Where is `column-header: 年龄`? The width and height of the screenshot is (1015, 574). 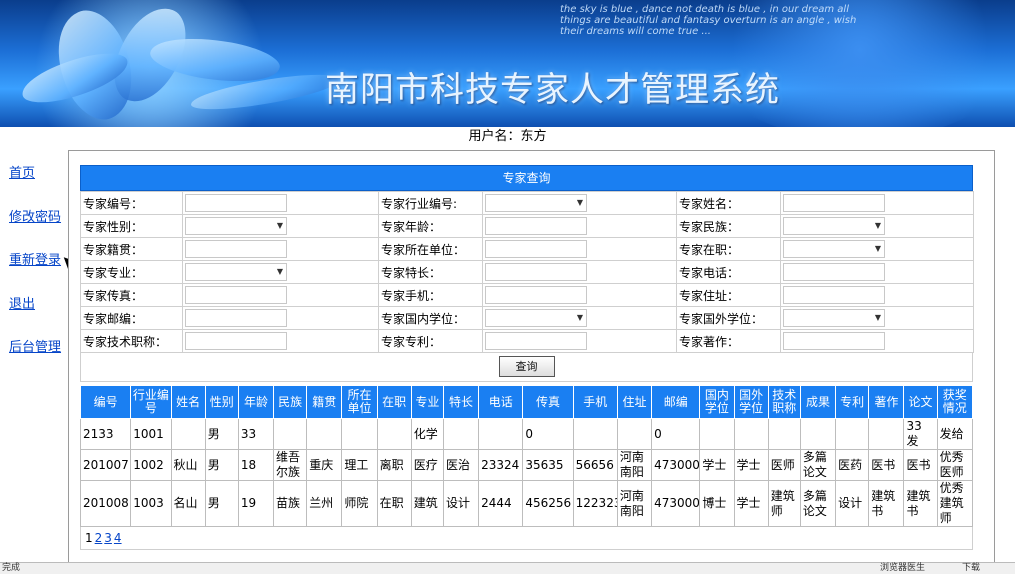 column-header: 年龄 is located at coordinates (256, 402).